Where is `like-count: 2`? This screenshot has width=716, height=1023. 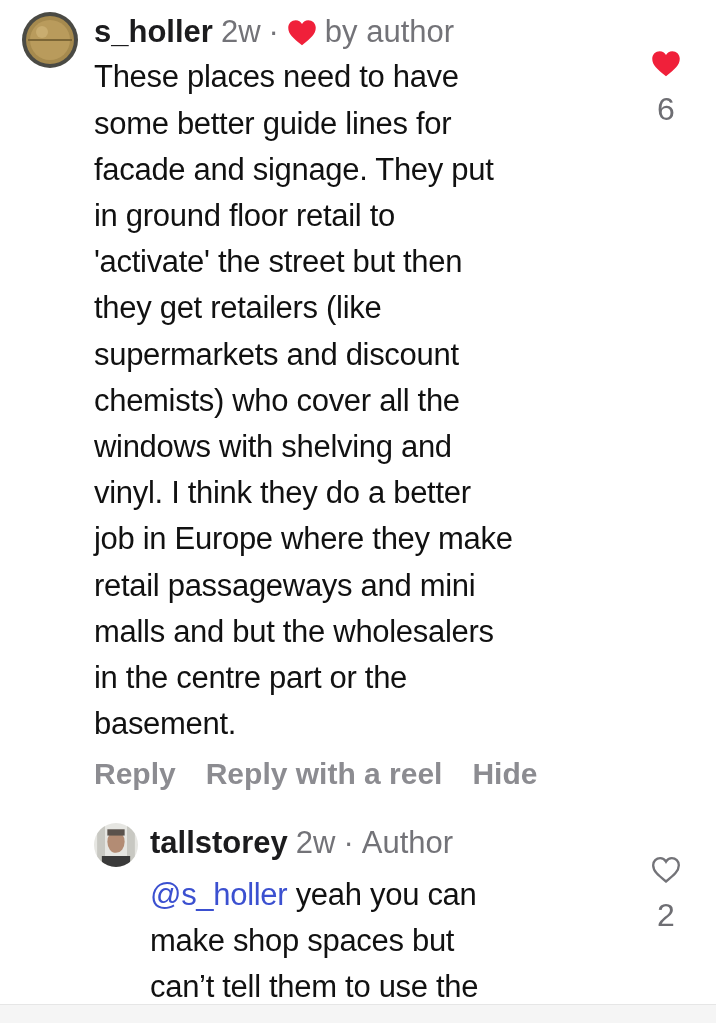
like-count: 2 is located at coordinates (666, 915).